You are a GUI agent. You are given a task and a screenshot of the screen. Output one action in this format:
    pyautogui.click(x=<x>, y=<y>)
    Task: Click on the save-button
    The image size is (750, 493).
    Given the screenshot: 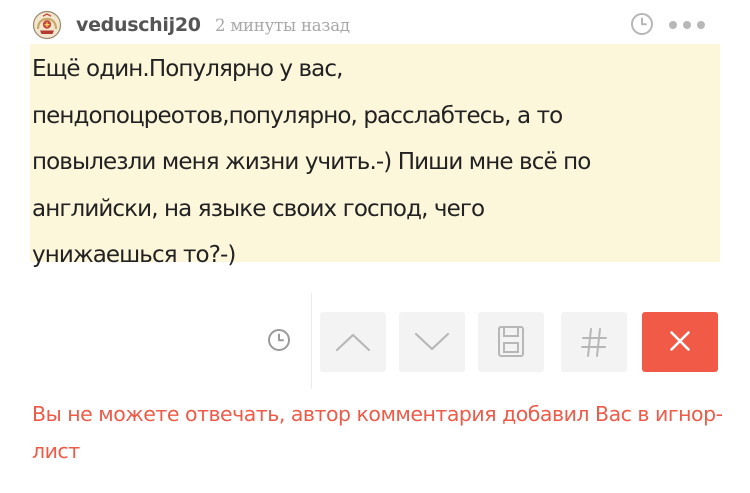 What is the action you would take?
    pyautogui.click(x=511, y=342)
    